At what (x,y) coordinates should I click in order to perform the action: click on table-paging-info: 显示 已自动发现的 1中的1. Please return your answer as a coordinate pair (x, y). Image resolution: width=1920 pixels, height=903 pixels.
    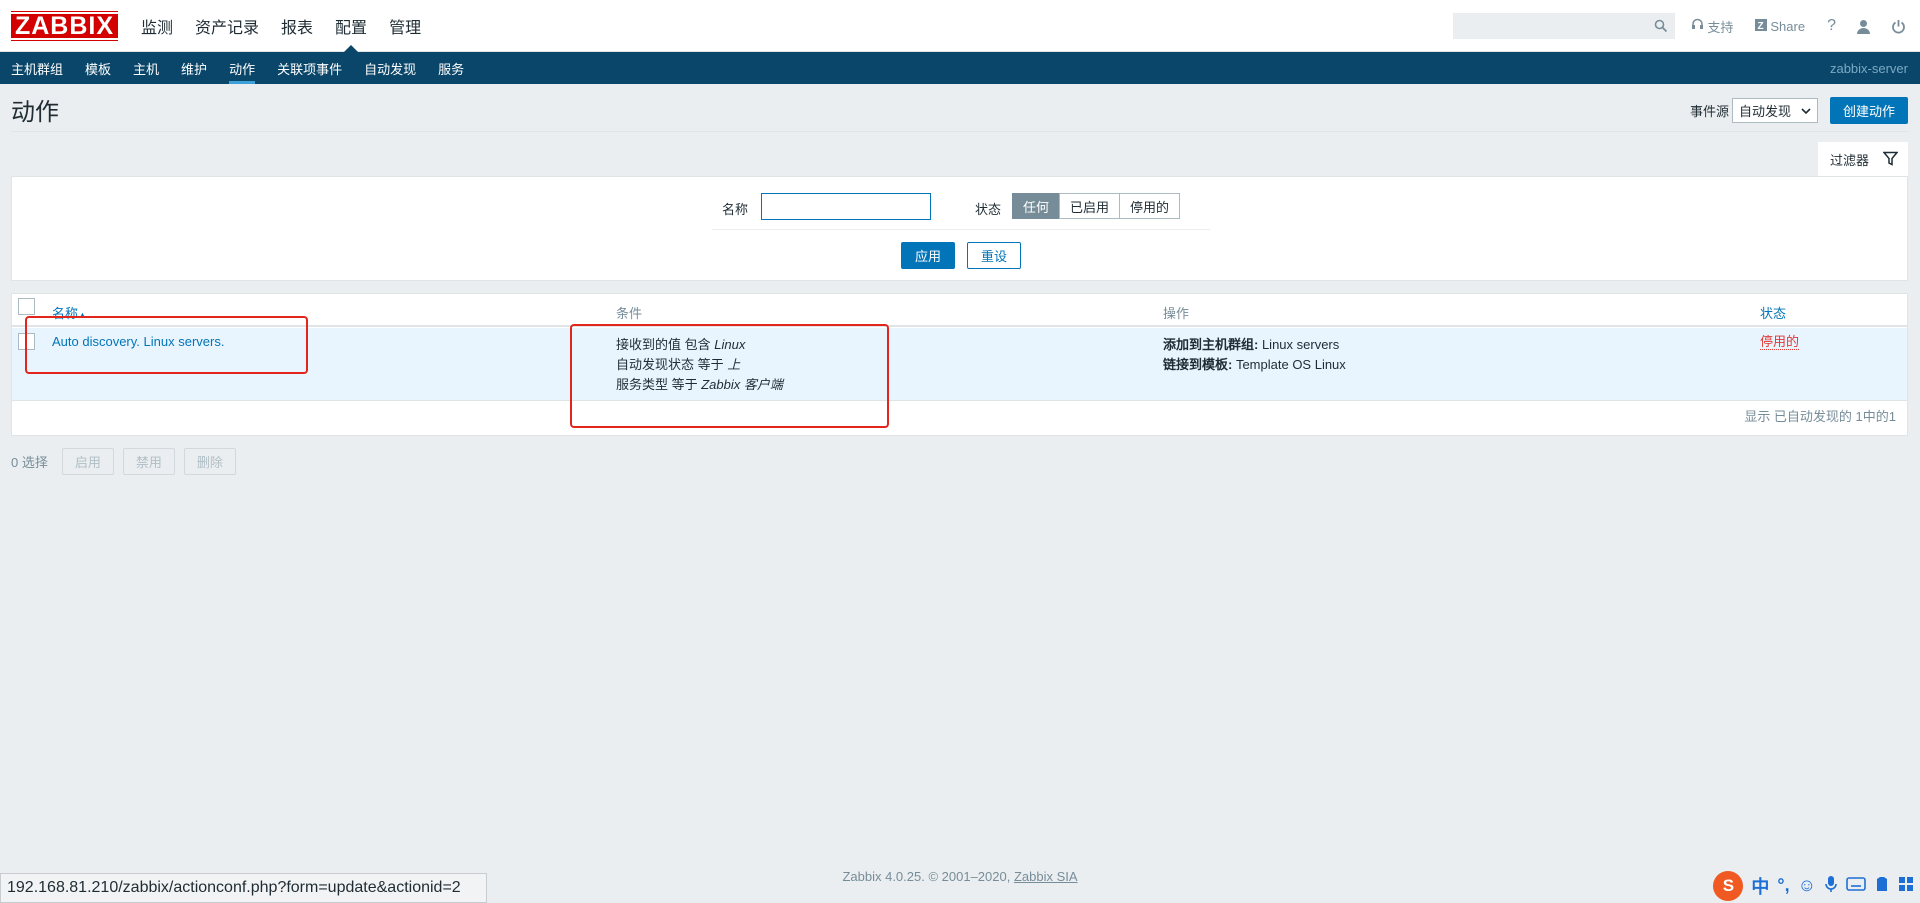
    Looking at the image, I should click on (1820, 416).